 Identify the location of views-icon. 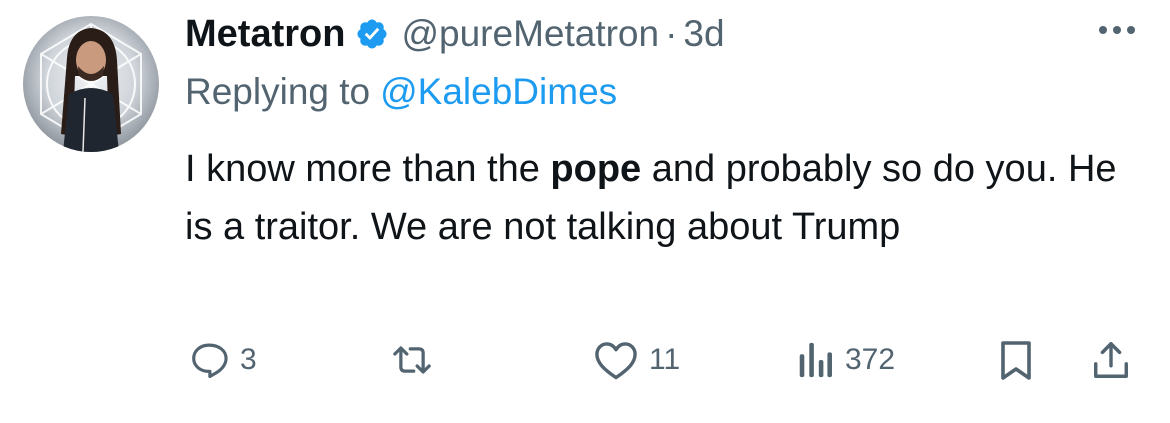
(815, 360).